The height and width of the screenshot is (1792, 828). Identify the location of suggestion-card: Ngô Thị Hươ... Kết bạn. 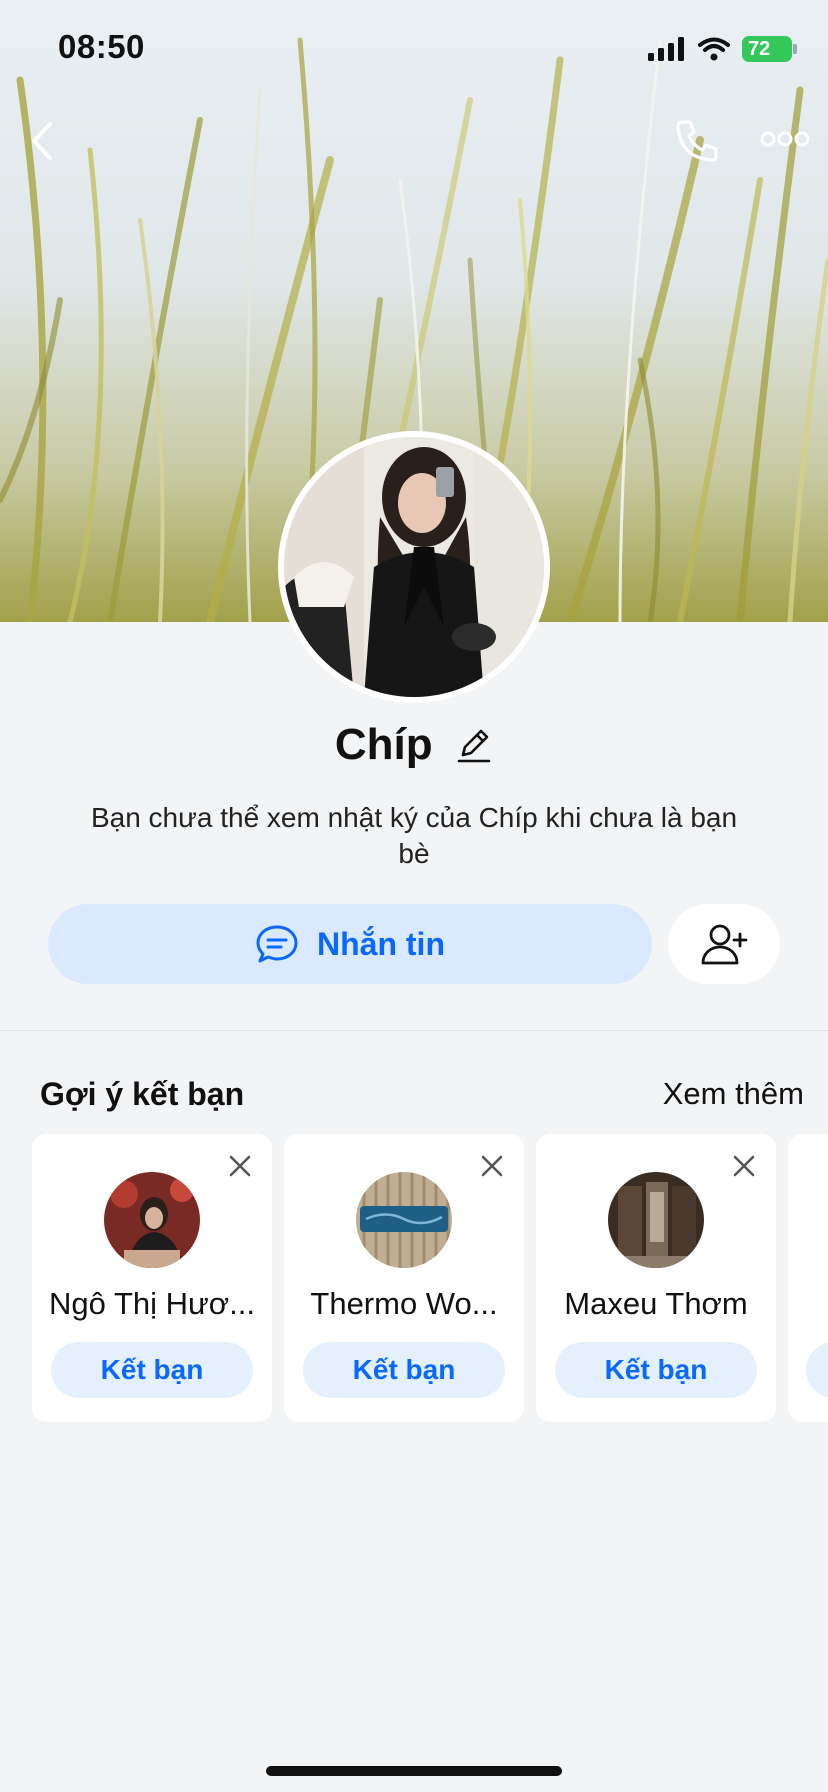
(152, 1278).